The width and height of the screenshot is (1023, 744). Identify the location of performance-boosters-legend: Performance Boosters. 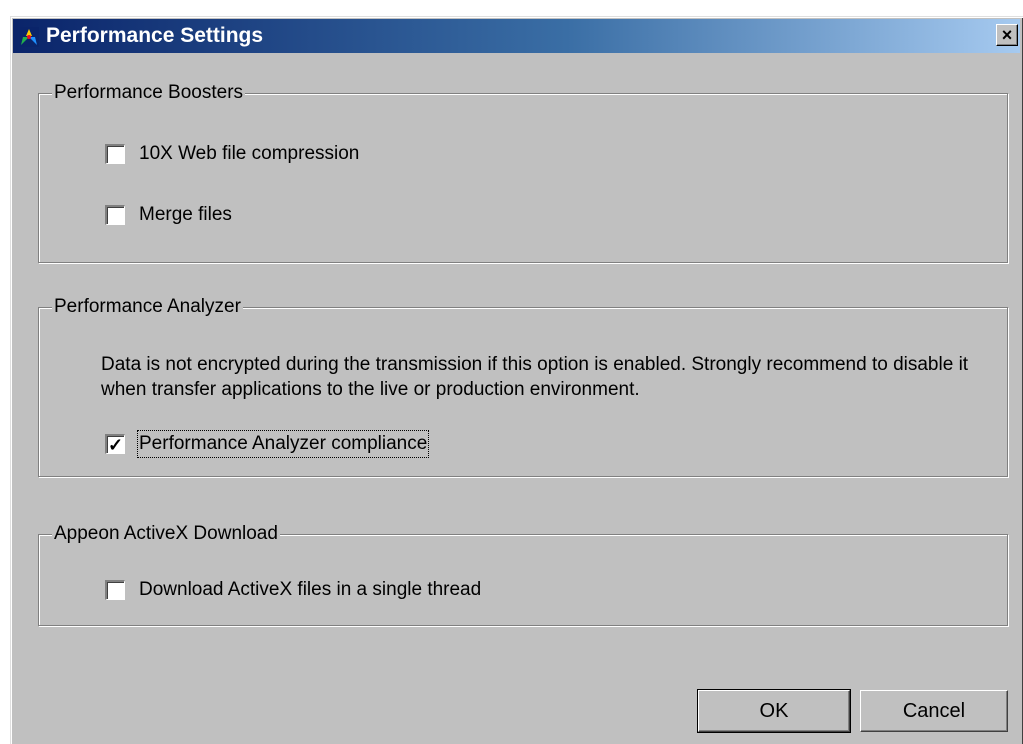
(149, 93).